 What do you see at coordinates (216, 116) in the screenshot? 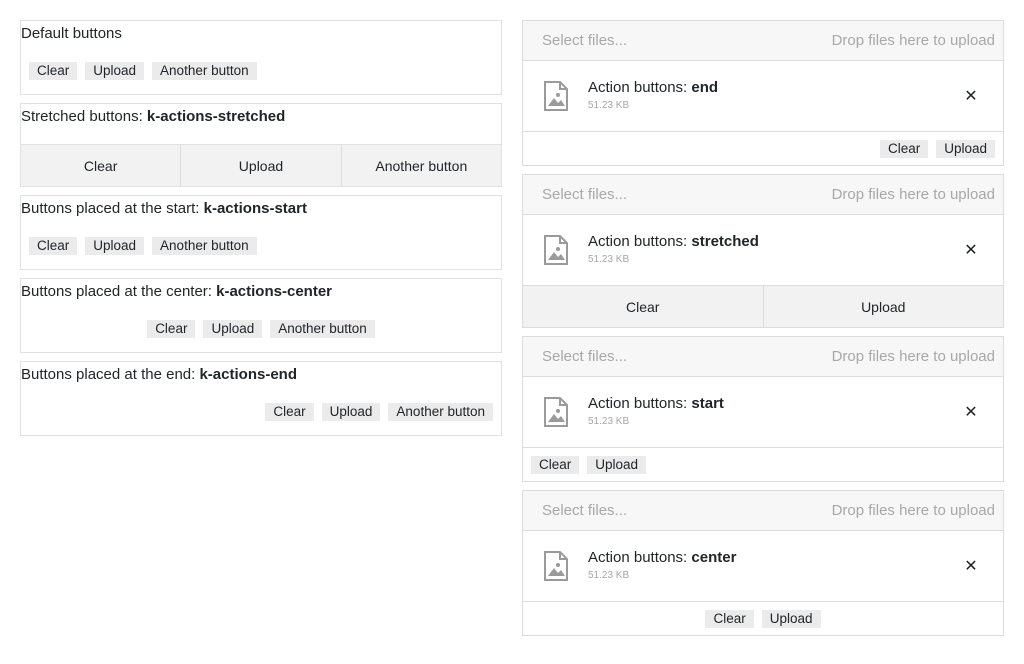
I see `demo-title-class: k-actions-stretched` at bounding box center [216, 116].